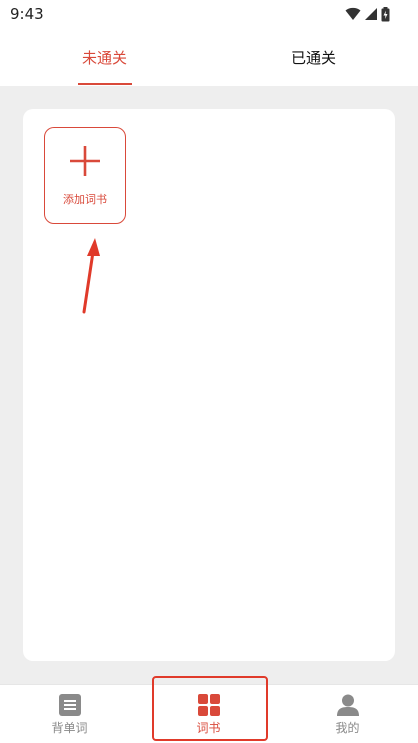 This screenshot has height=743, width=418. What do you see at coordinates (104, 57) in the screenshot?
I see `tab-unpassed: 未通关` at bounding box center [104, 57].